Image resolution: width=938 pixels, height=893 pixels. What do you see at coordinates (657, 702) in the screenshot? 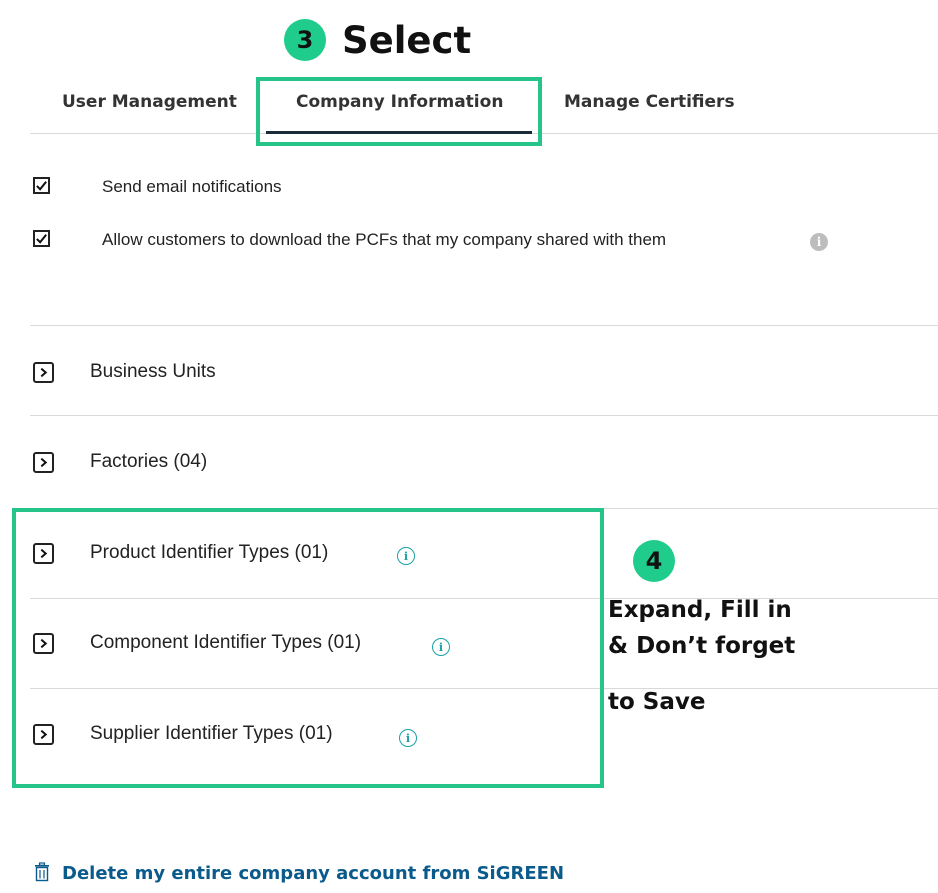
I see `step-4-title-line-3: to Save` at bounding box center [657, 702].